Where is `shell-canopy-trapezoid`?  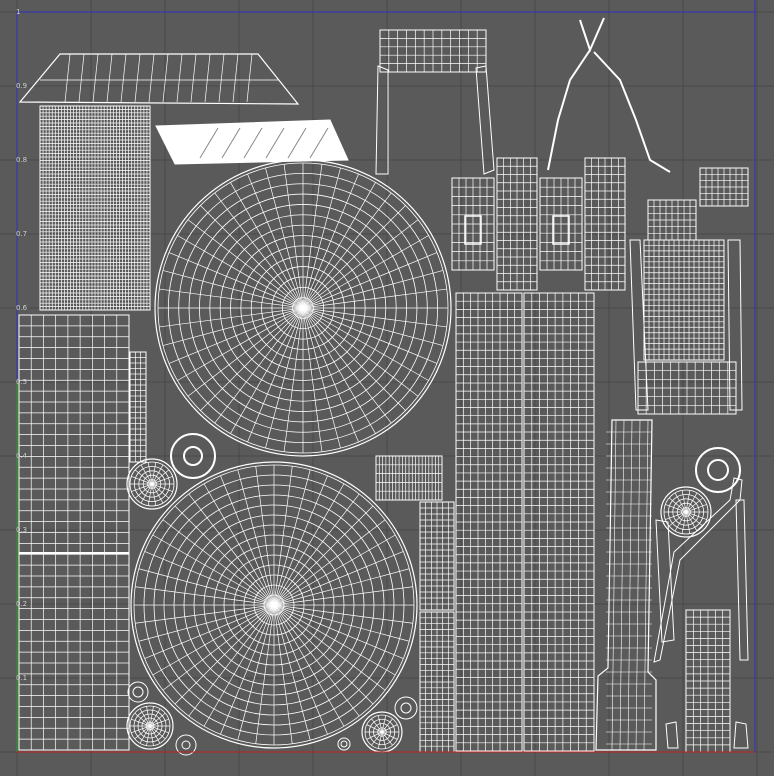 shell-canopy-trapezoid is located at coordinates (159, 79).